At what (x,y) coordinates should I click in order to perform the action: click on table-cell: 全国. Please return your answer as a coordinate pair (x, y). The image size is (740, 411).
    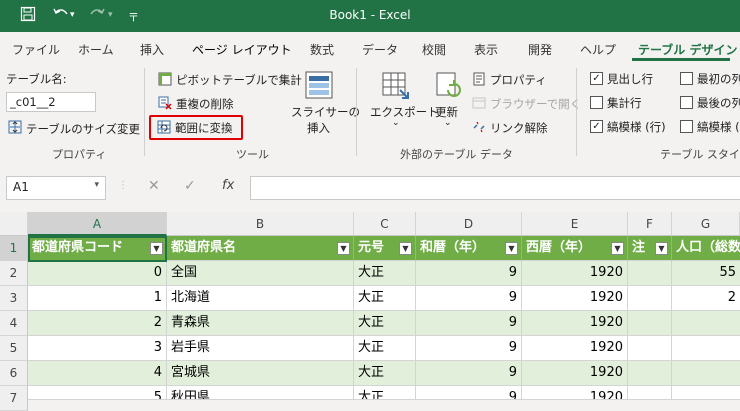
    Looking at the image, I should click on (260, 273).